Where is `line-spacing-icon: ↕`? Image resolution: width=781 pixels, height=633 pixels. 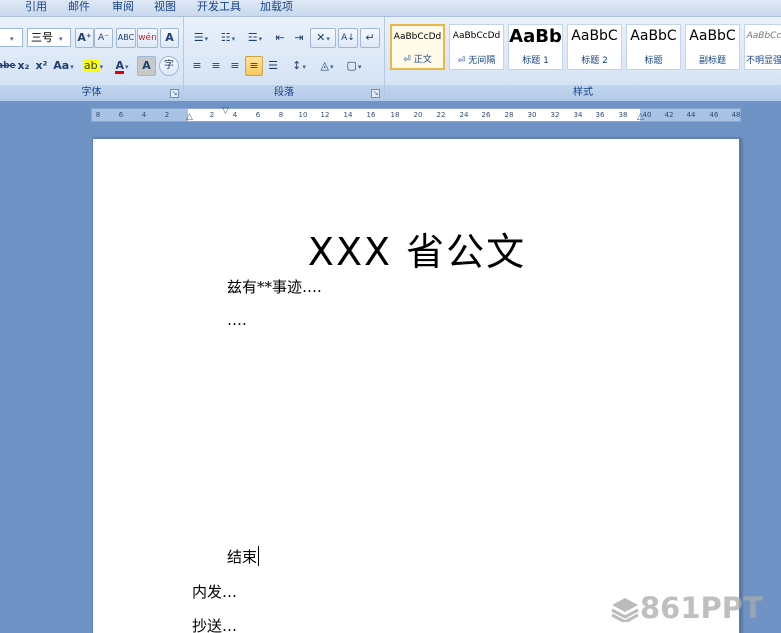 line-spacing-icon: ↕ is located at coordinates (297, 65).